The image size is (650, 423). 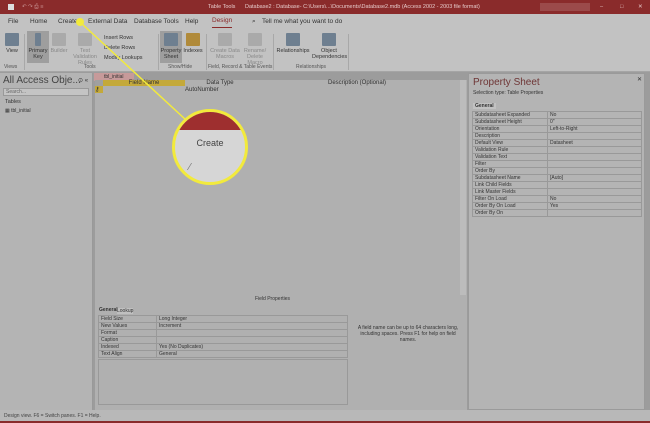 I want to click on callout-line, so click(x=131, y=69).